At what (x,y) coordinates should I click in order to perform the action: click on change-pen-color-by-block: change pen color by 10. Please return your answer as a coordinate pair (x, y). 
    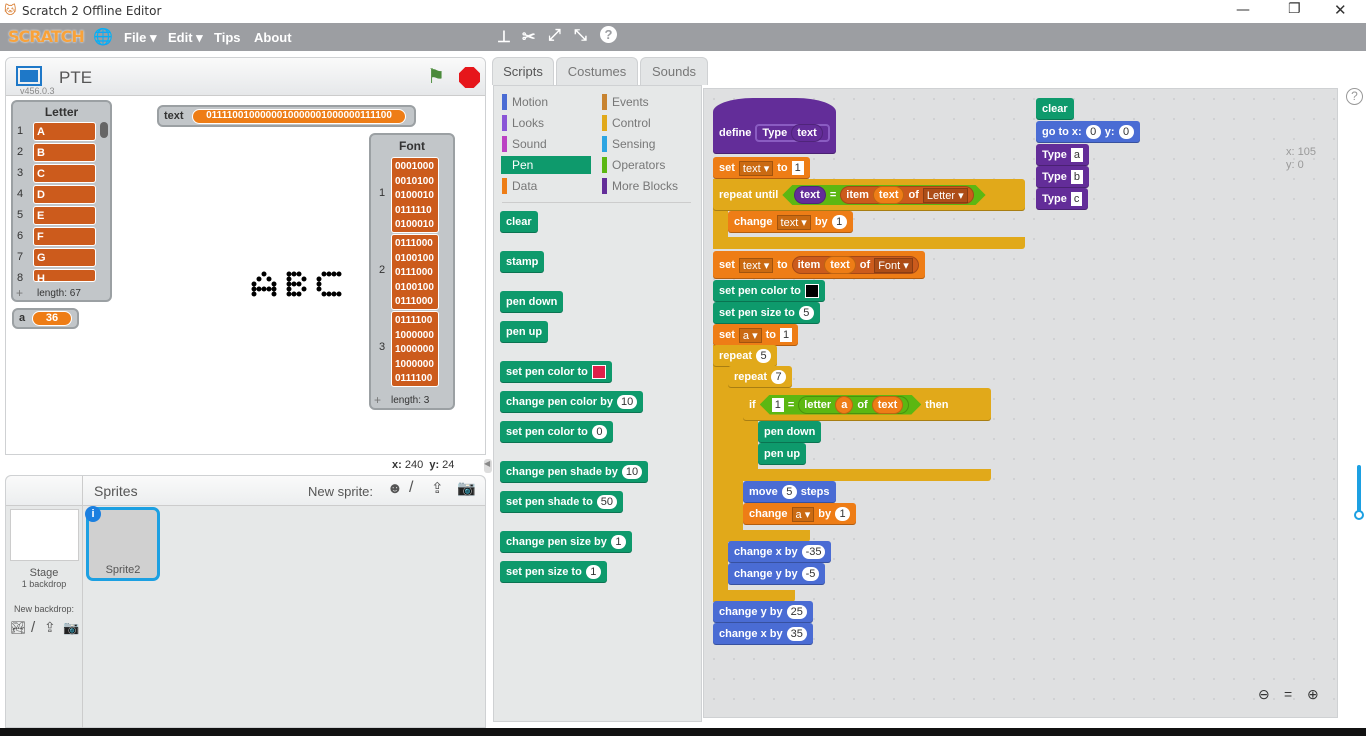
    Looking at the image, I should click on (572, 402).